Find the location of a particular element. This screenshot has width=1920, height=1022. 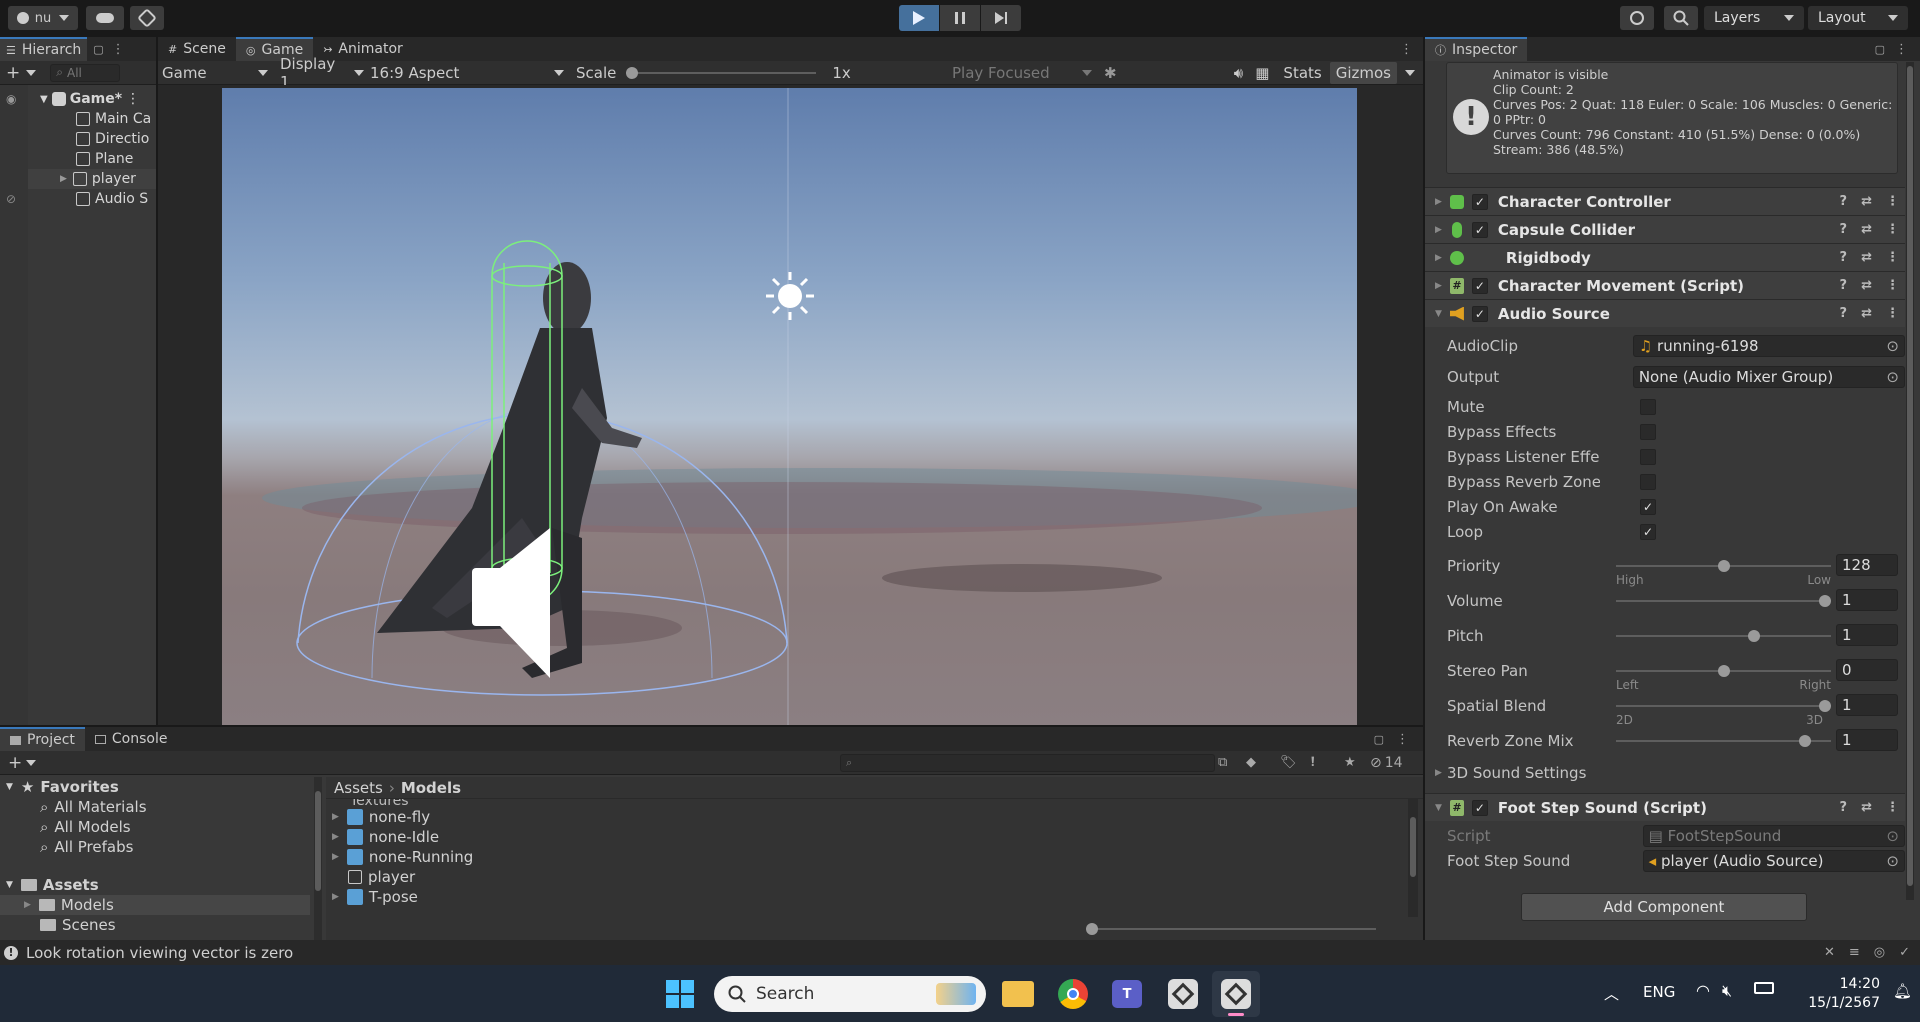

bypass-reverb-zones-checkbox is located at coordinates (1648, 481).